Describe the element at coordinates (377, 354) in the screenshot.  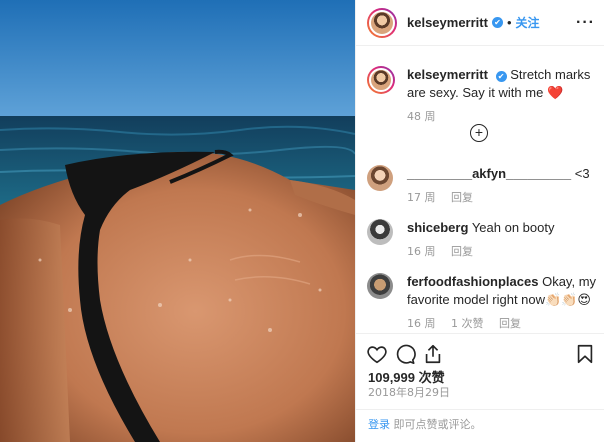
I see `heart-icon` at that location.